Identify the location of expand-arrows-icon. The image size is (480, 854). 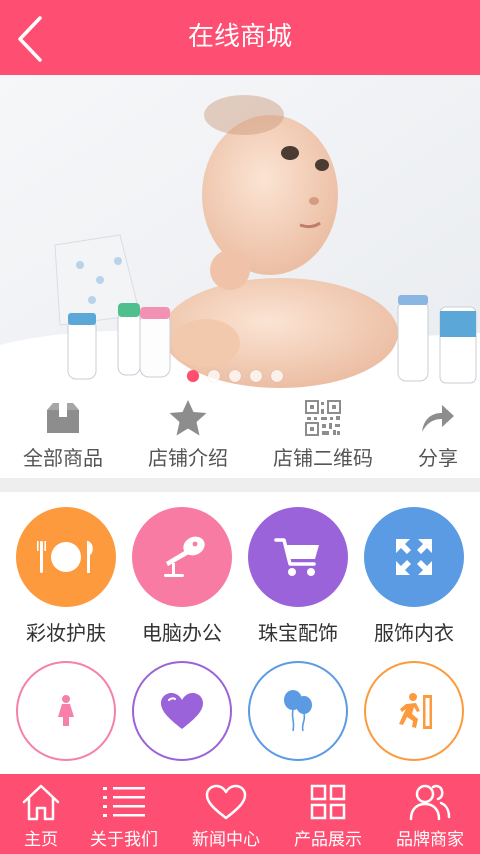
(414, 557).